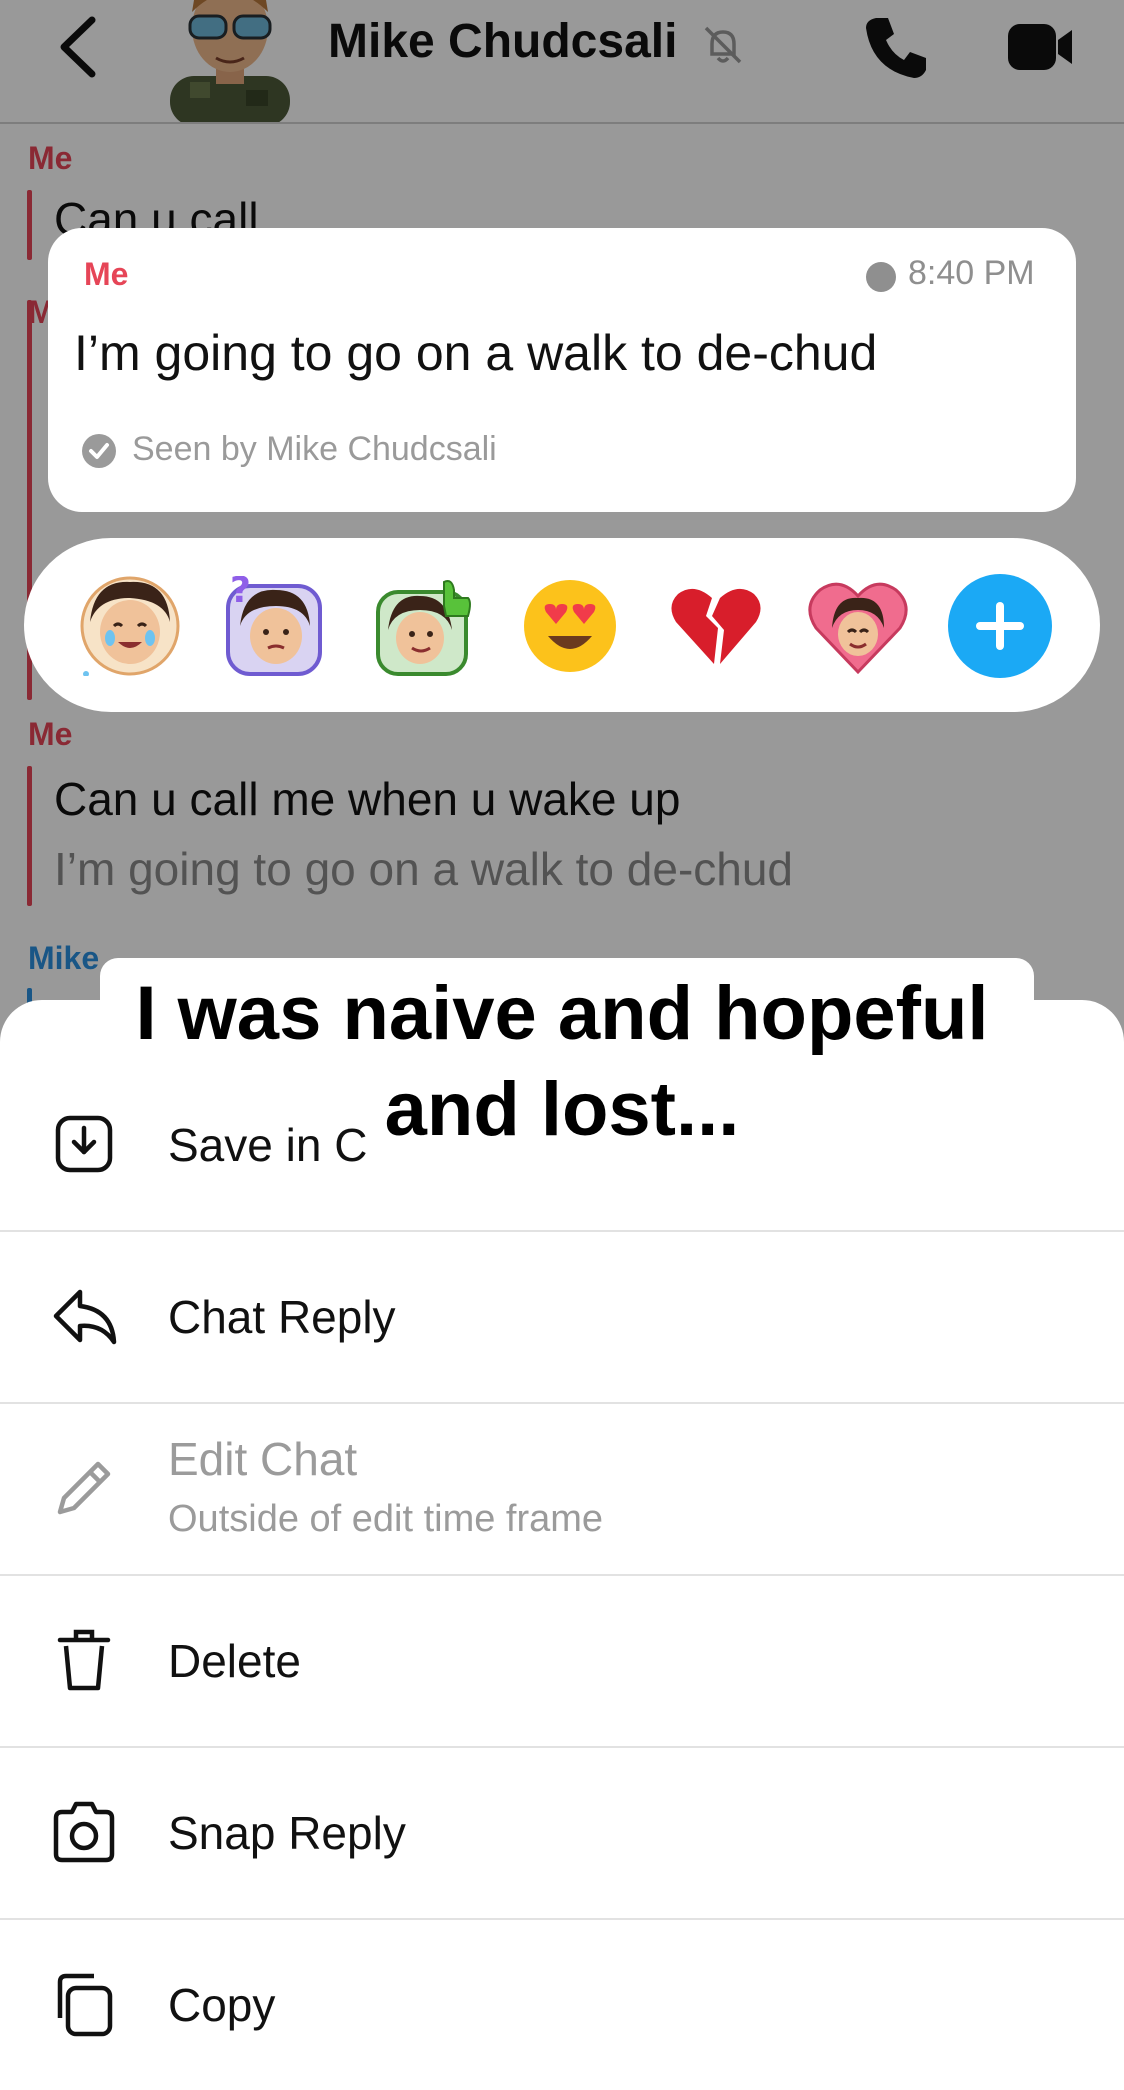 The width and height of the screenshot is (1124, 2090). Describe the element at coordinates (562, 1318) in the screenshot. I see `menu-item-chat-reply: Chat Reply` at that location.